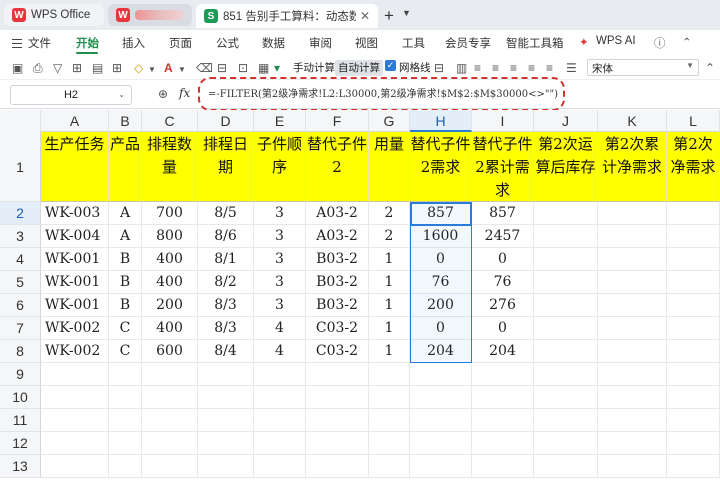 The width and height of the screenshot is (720, 480). What do you see at coordinates (38, 68) in the screenshot?
I see `print-icon: ⎙` at bounding box center [38, 68].